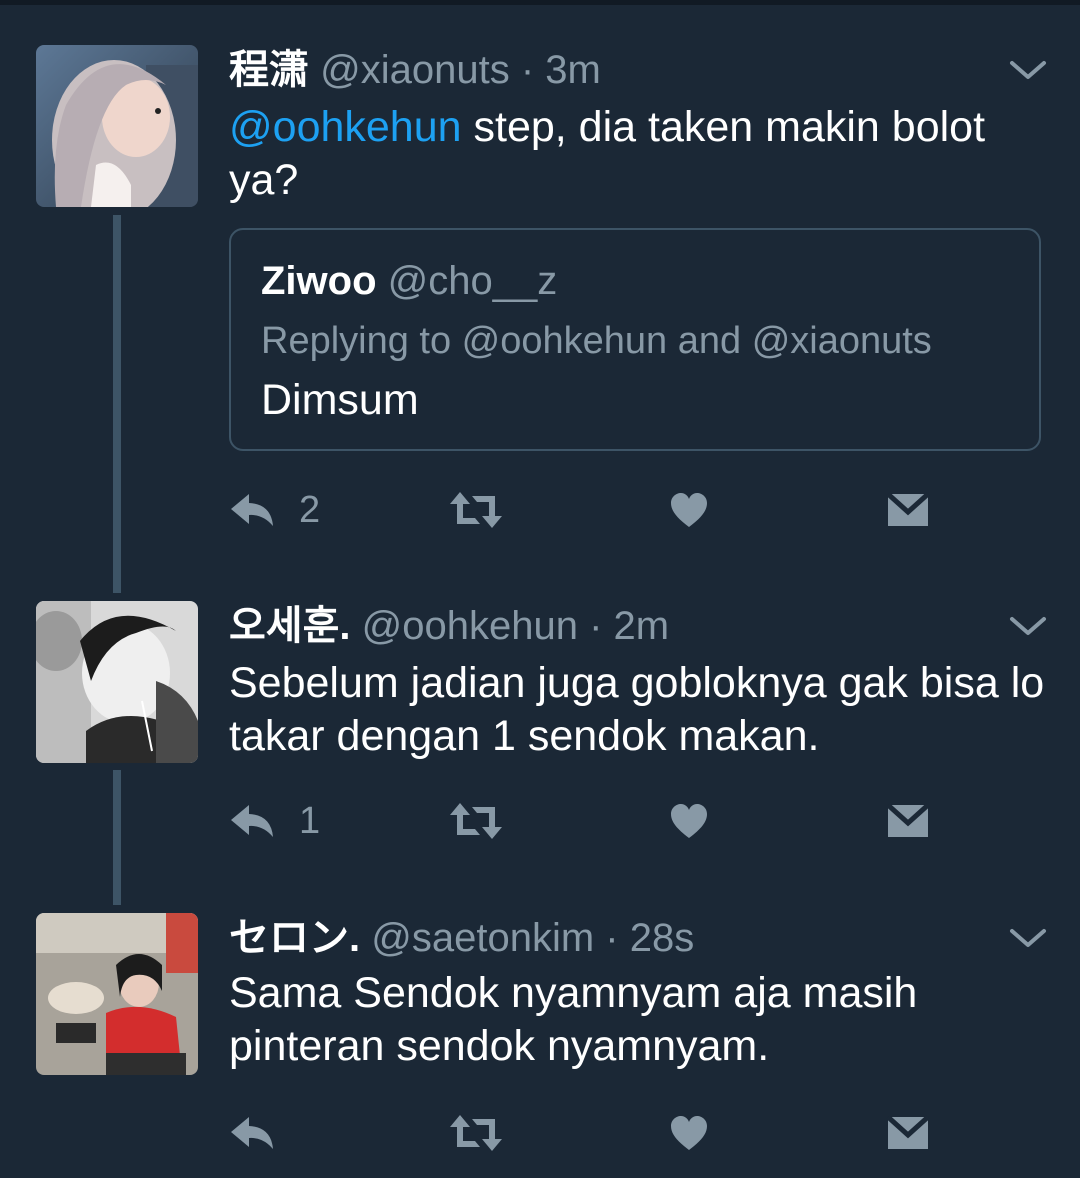  What do you see at coordinates (482, 938) in the screenshot?
I see `handle: @saetonkim` at bounding box center [482, 938].